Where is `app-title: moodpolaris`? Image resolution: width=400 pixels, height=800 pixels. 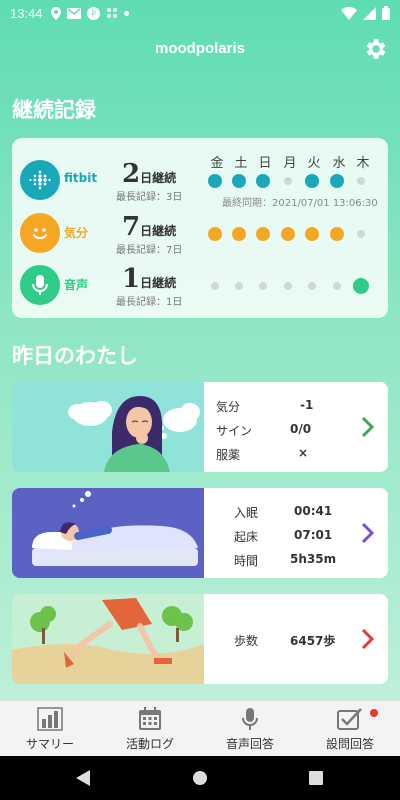
app-title: moodpolaris is located at coordinates (199, 48).